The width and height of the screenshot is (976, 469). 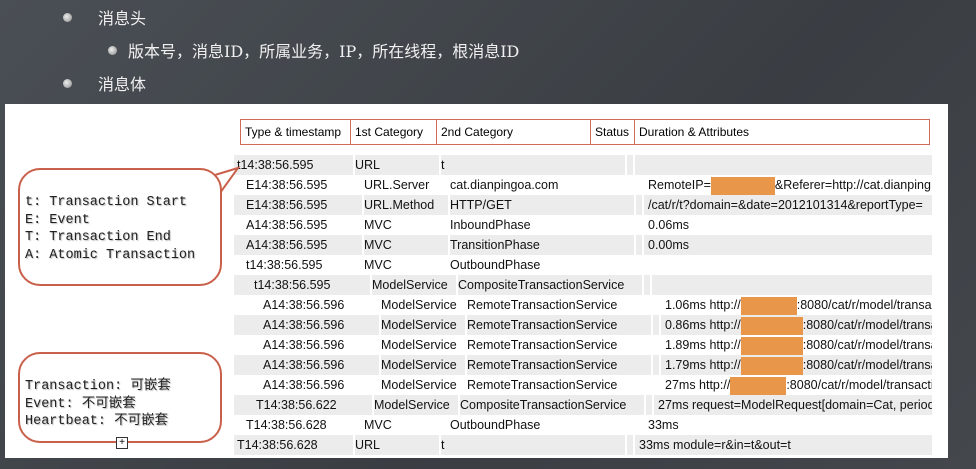 What do you see at coordinates (98, 386) in the screenshot?
I see `nesting-transaction: Transaction: 可嵌套` at bounding box center [98, 386].